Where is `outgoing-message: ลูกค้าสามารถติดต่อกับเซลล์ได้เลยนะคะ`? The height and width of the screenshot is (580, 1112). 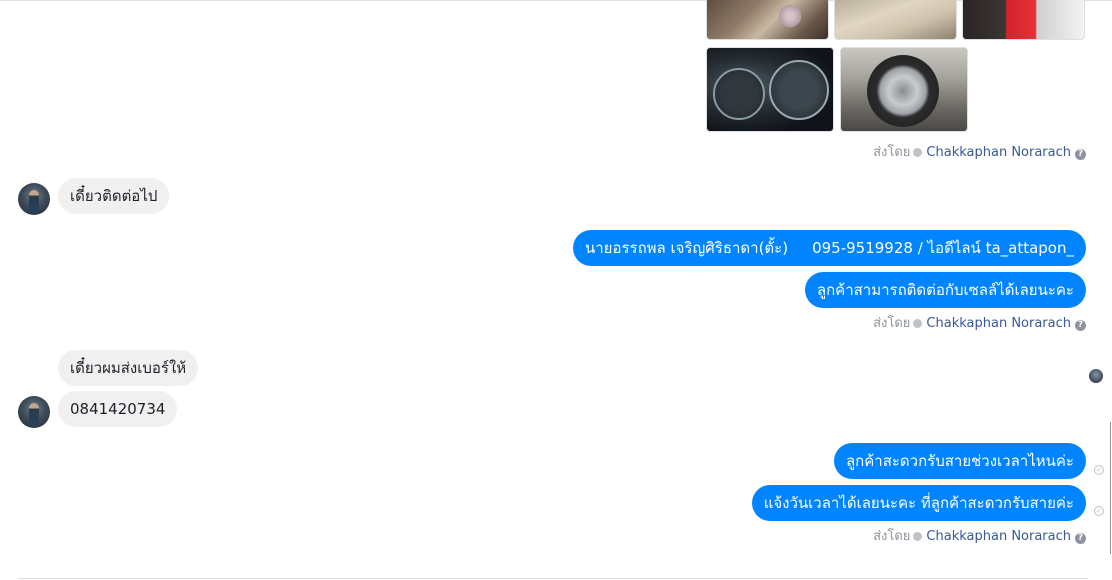
outgoing-message: ลูกค้าสามารถติดต่อกับเซลล์ได้เลยนะคะ is located at coordinates (945, 290).